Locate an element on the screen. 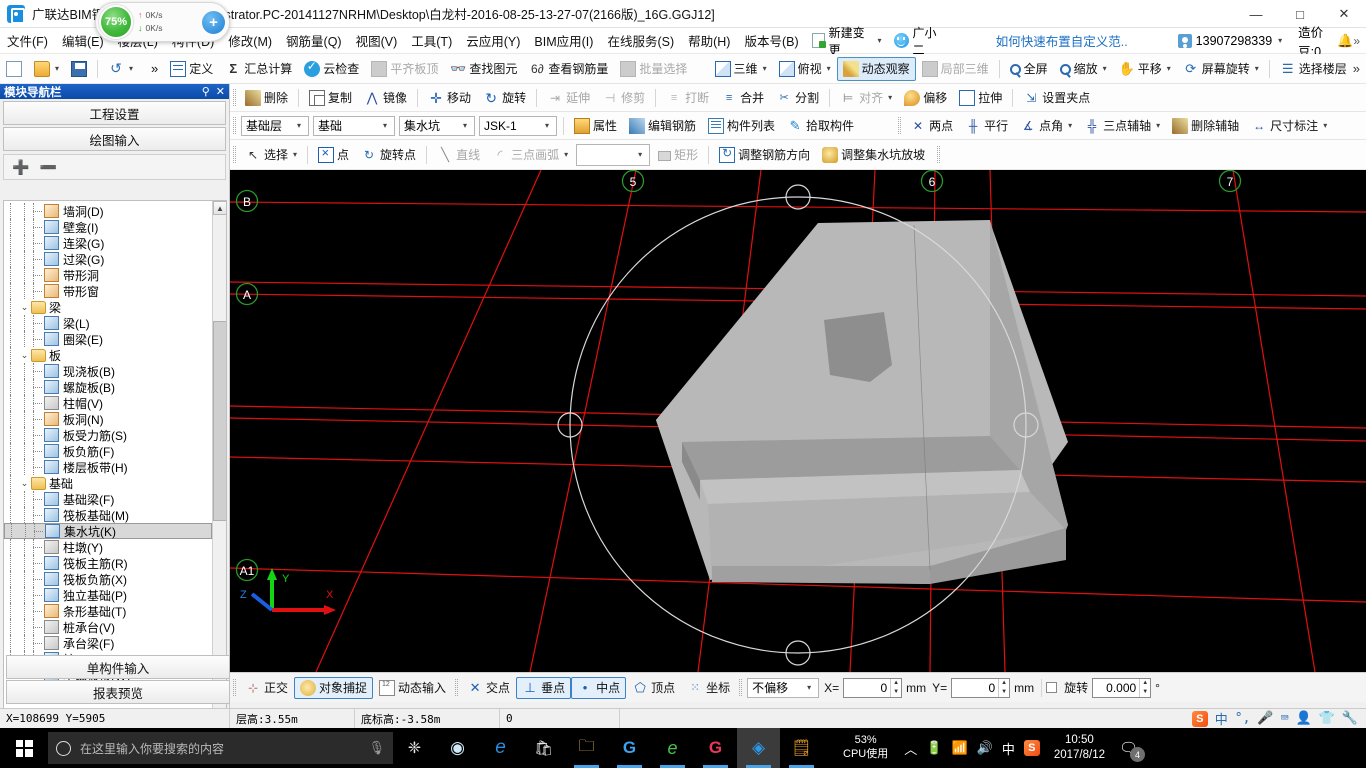 The height and width of the screenshot is (768, 1366). batch-select-button: 批量选择 is located at coordinates (653, 69).